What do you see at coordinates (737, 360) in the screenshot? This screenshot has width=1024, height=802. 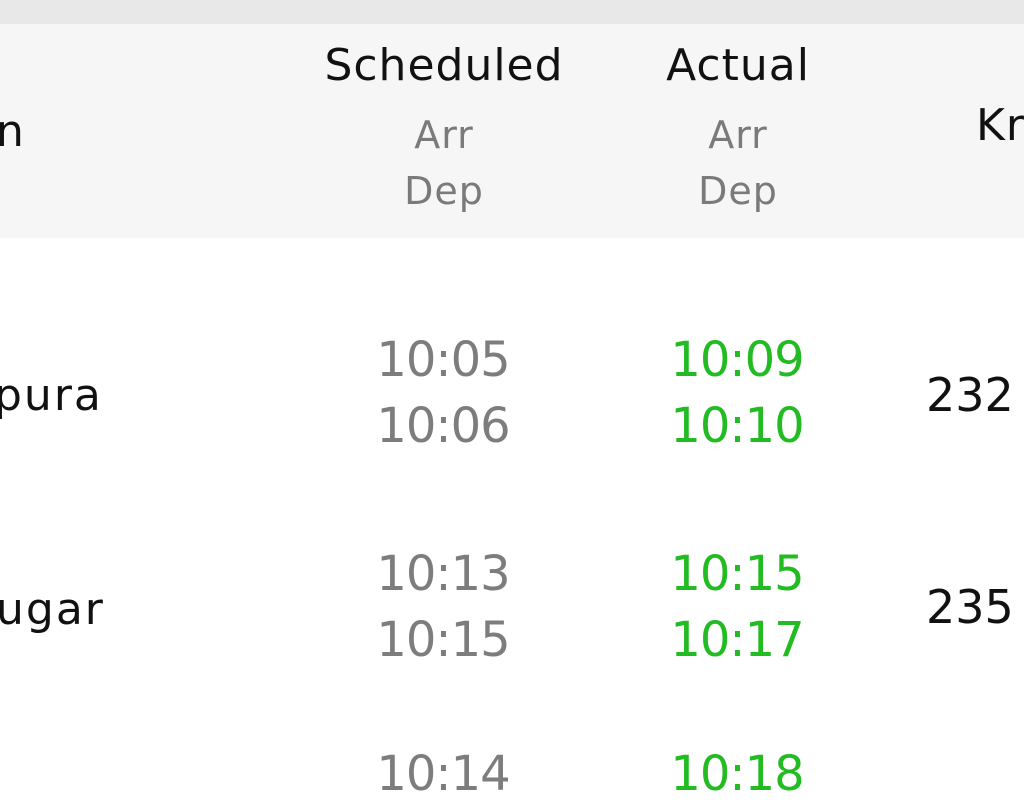 I see `actual-arrival: 10:09` at bounding box center [737, 360].